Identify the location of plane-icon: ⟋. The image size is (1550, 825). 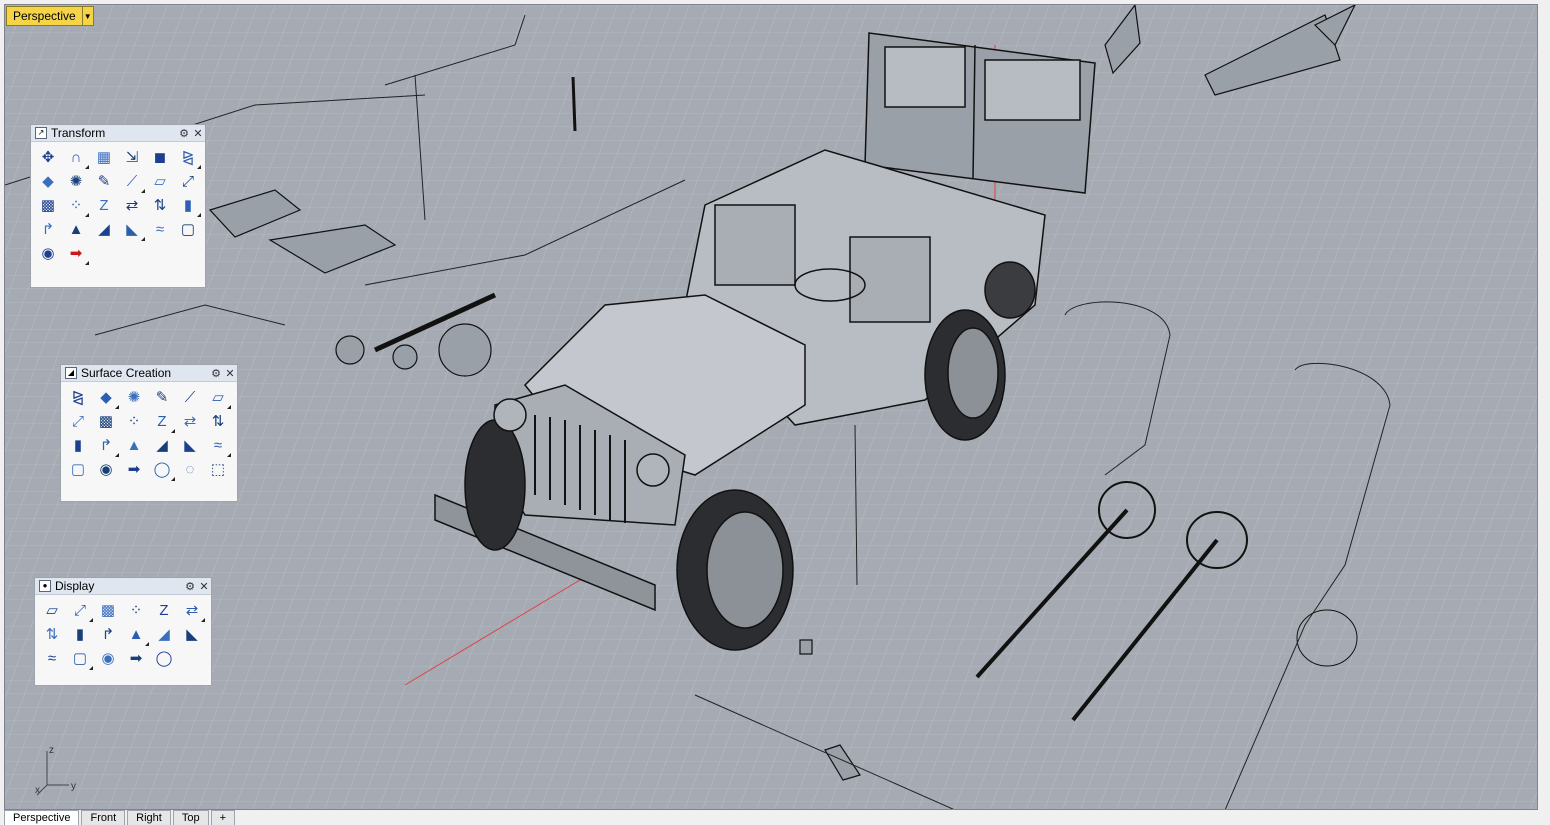
(190, 397).